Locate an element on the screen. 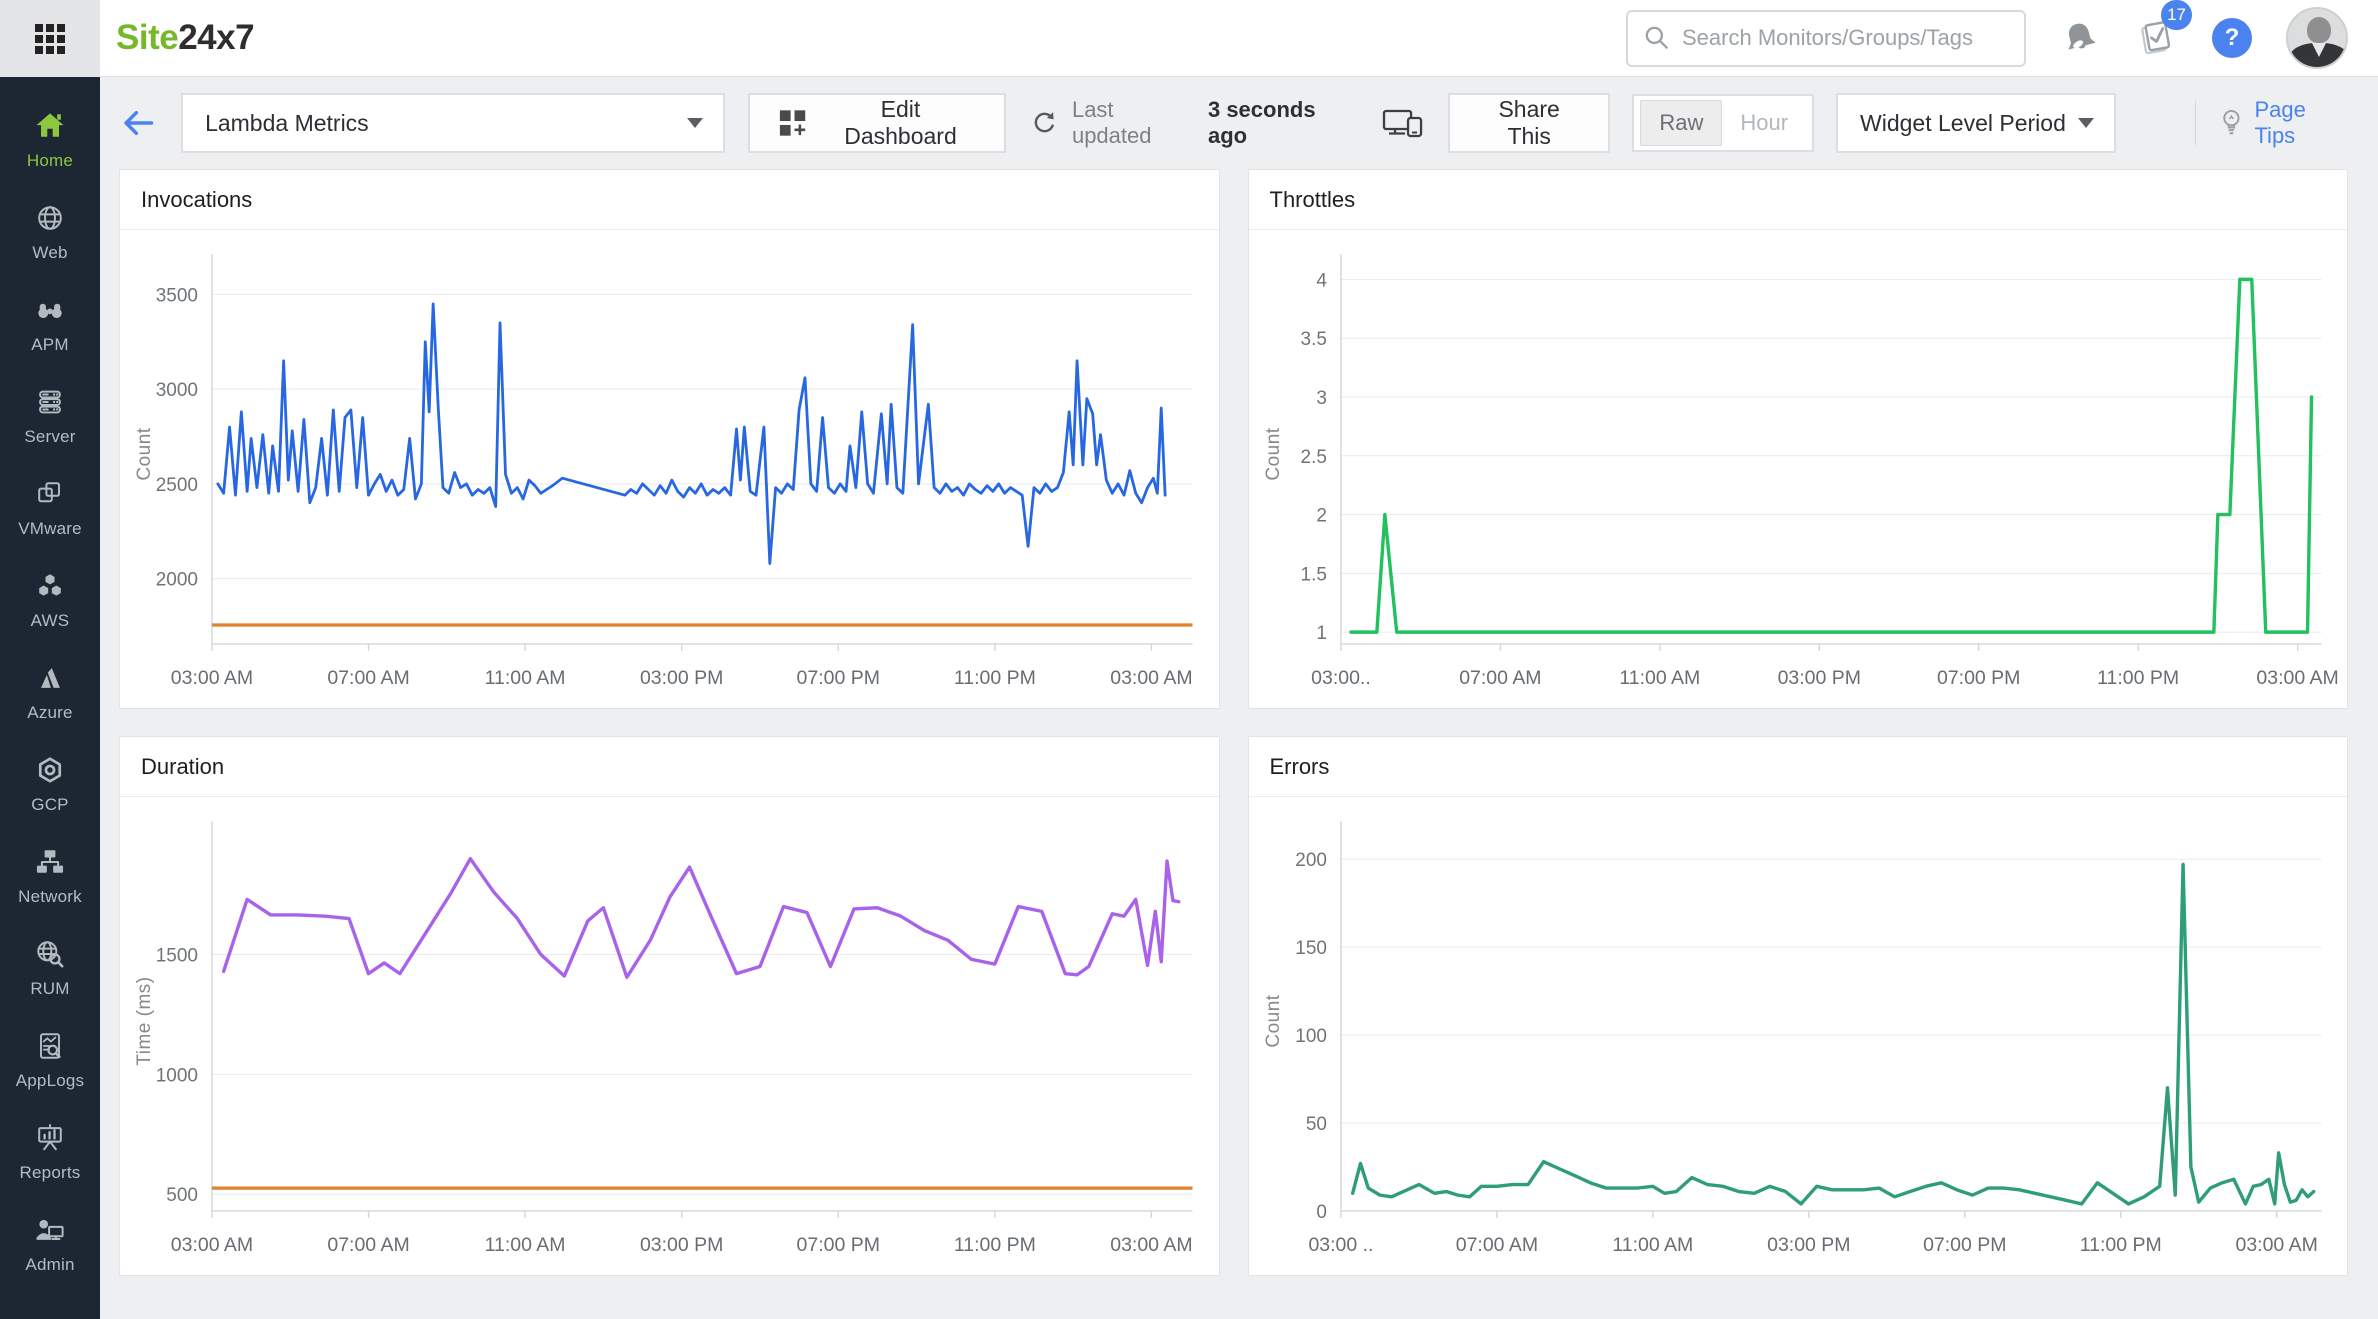 The height and width of the screenshot is (1319, 2378). sidebar-item-label: APM is located at coordinates (50, 344).